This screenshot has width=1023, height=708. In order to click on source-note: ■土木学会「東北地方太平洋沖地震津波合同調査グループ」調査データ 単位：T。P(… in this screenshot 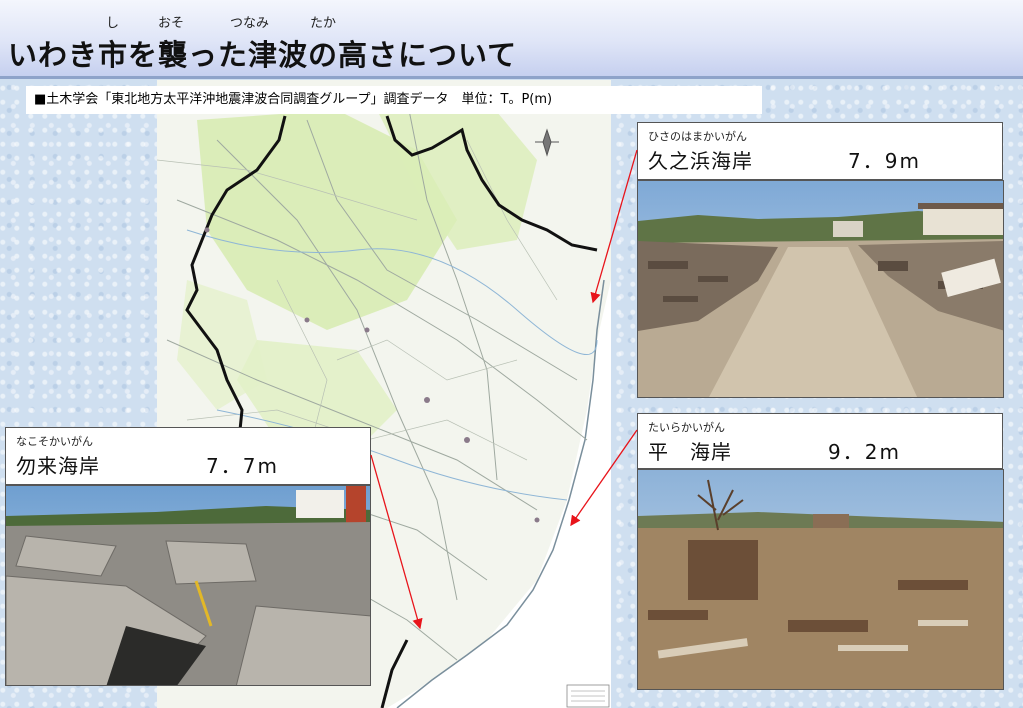, I will do `click(394, 100)`.